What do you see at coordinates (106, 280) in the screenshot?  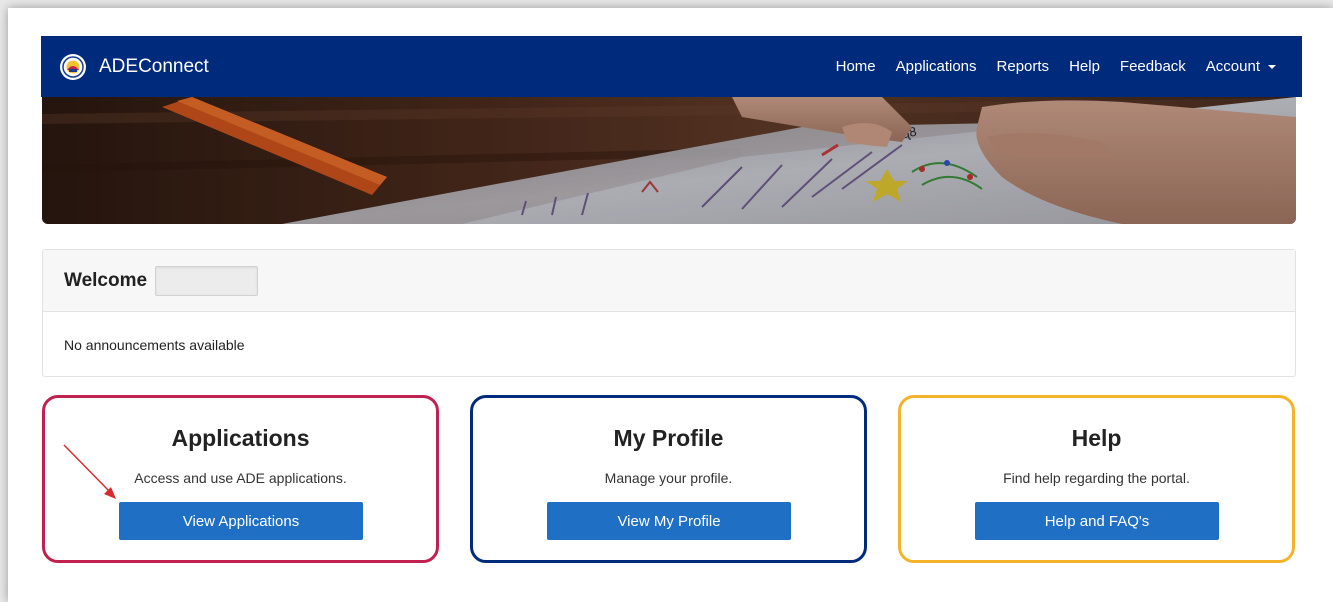 I see `welcome-title: Welcome` at bounding box center [106, 280].